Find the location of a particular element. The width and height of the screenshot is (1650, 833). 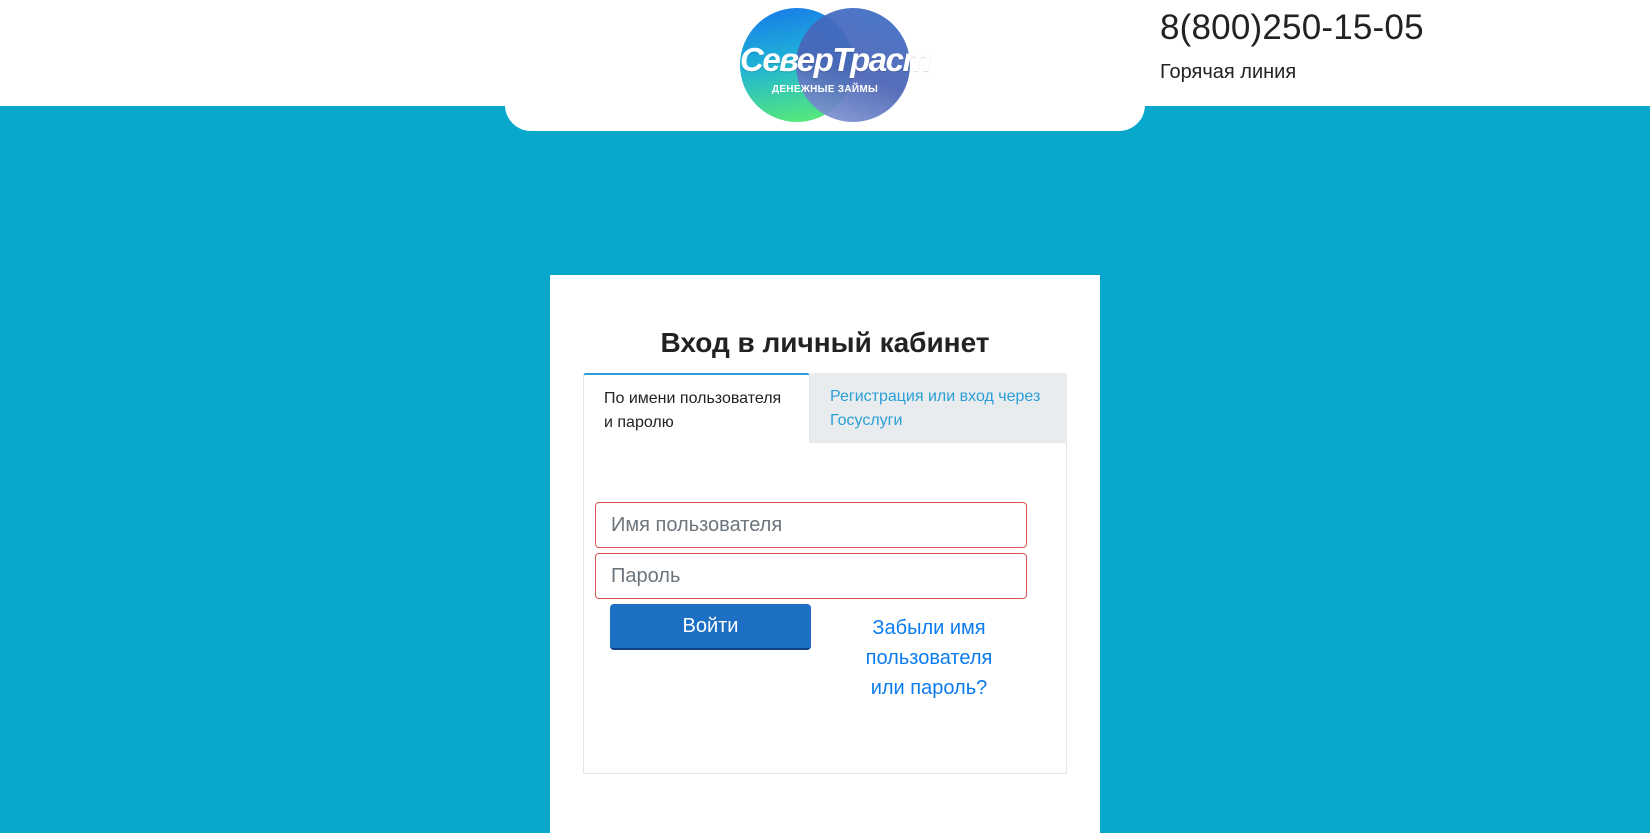

logo-tagline: ДЕНЕЖНЫЕ ЗАЙМЫ is located at coordinates (825, 89).